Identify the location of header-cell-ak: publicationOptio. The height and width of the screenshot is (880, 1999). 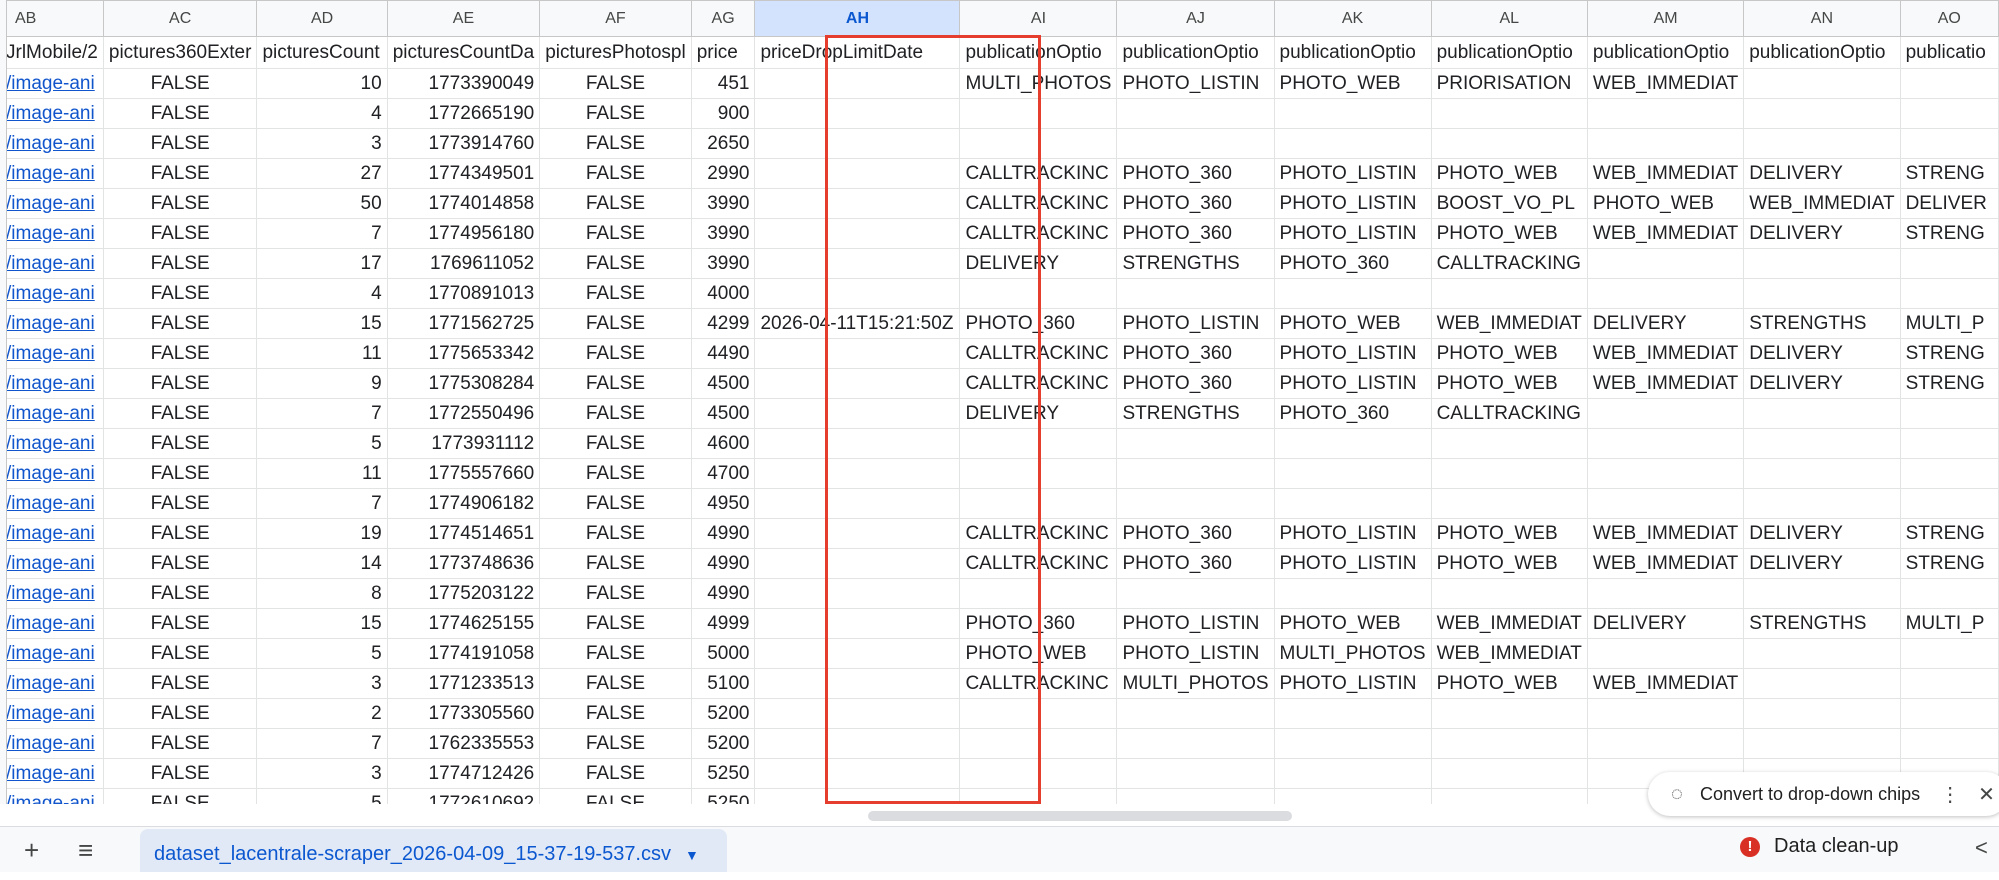
(1352, 52).